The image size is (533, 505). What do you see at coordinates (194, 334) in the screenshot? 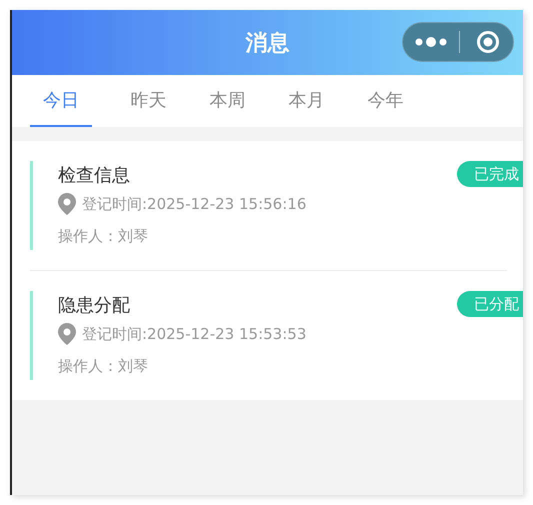
I see `registration-time: 登记时间:2025-12-23 15:53:53` at bounding box center [194, 334].